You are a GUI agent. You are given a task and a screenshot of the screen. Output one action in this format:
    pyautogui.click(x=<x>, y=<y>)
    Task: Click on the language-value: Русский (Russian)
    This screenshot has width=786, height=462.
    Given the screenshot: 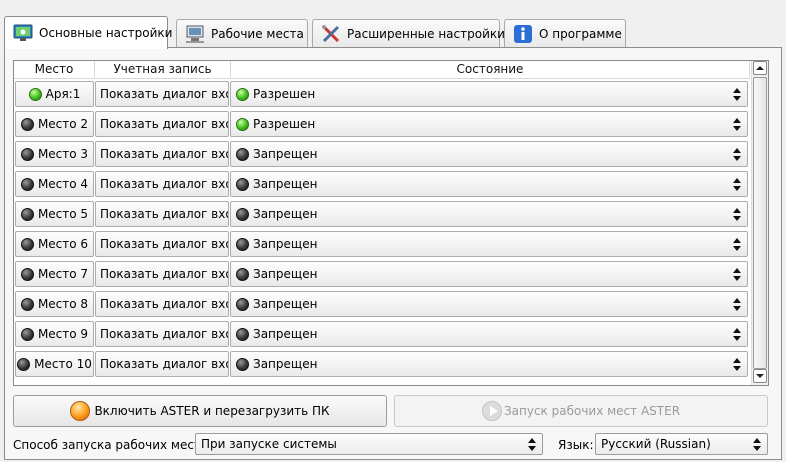 What is the action you would take?
    pyautogui.click(x=656, y=444)
    